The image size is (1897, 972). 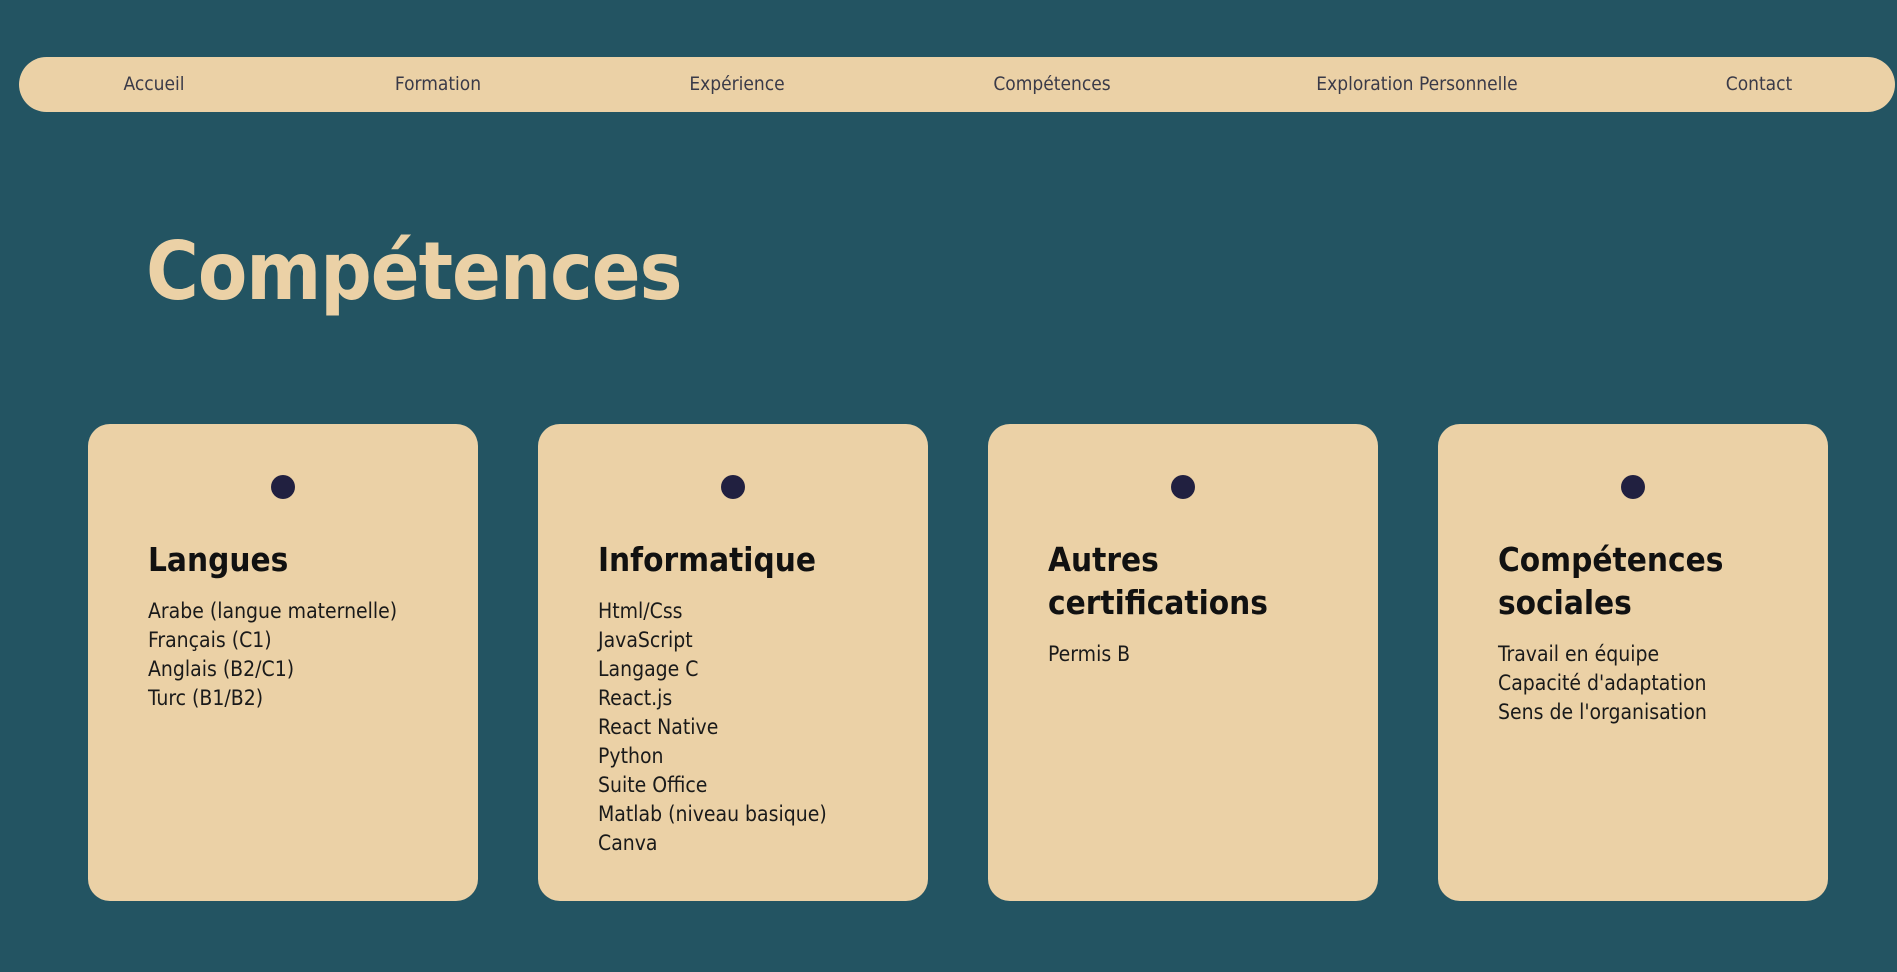 What do you see at coordinates (736, 84) in the screenshot?
I see `nav-link-experience: Expérience` at bounding box center [736, 84].